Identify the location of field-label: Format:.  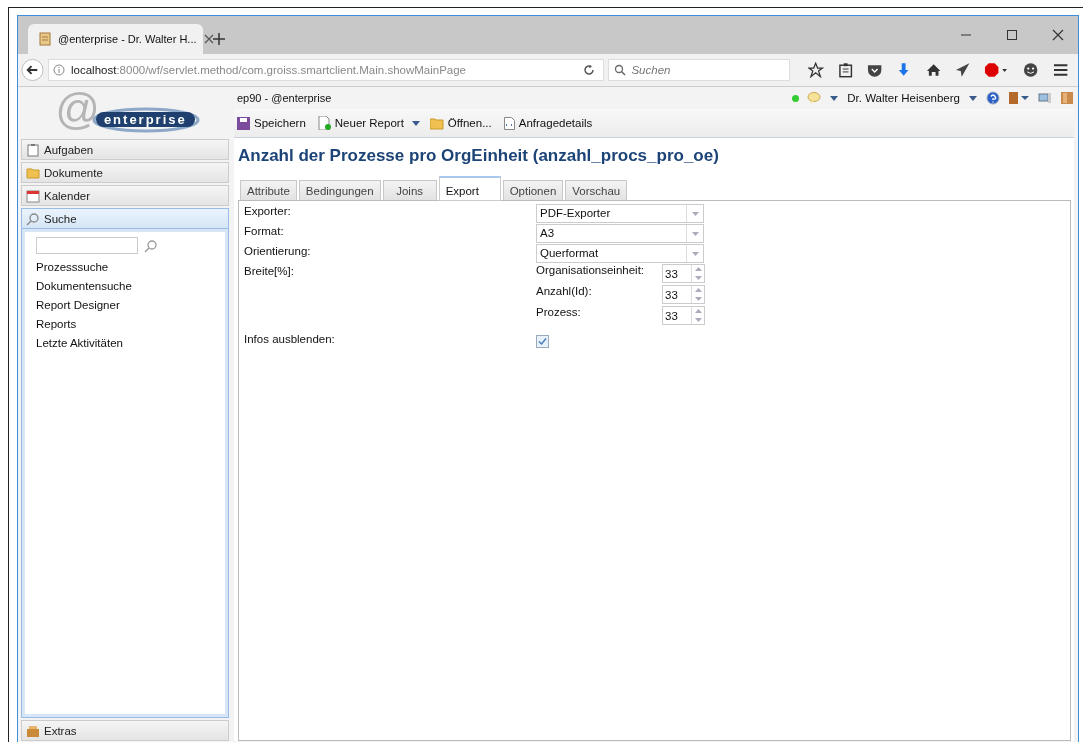
(264, 231).